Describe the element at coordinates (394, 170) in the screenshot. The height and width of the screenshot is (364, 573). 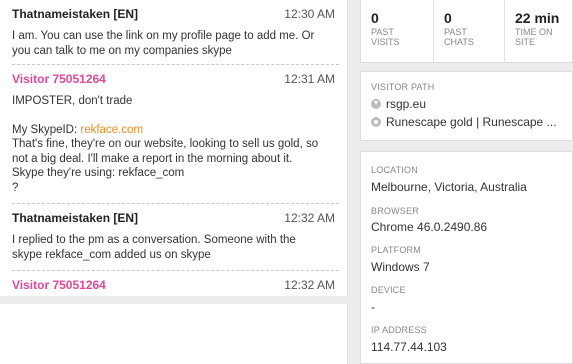
I see `location-label: LOCATION` at that location.